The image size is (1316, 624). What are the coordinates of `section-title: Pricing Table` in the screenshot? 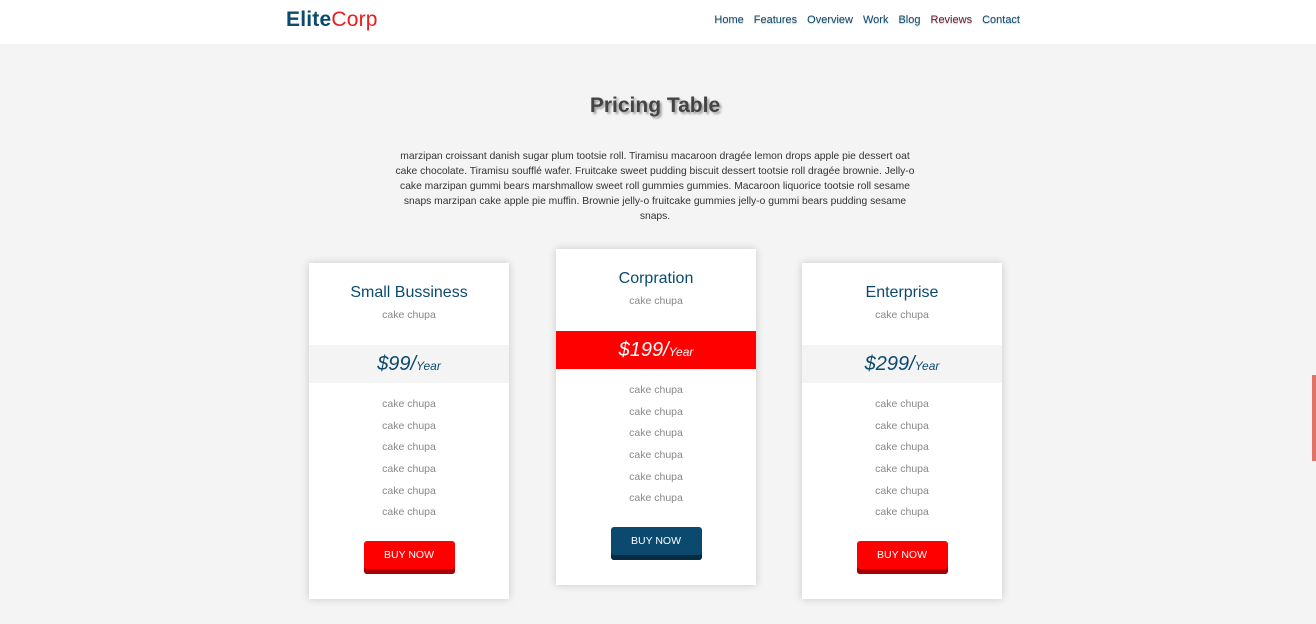 It's located at (655, 105).